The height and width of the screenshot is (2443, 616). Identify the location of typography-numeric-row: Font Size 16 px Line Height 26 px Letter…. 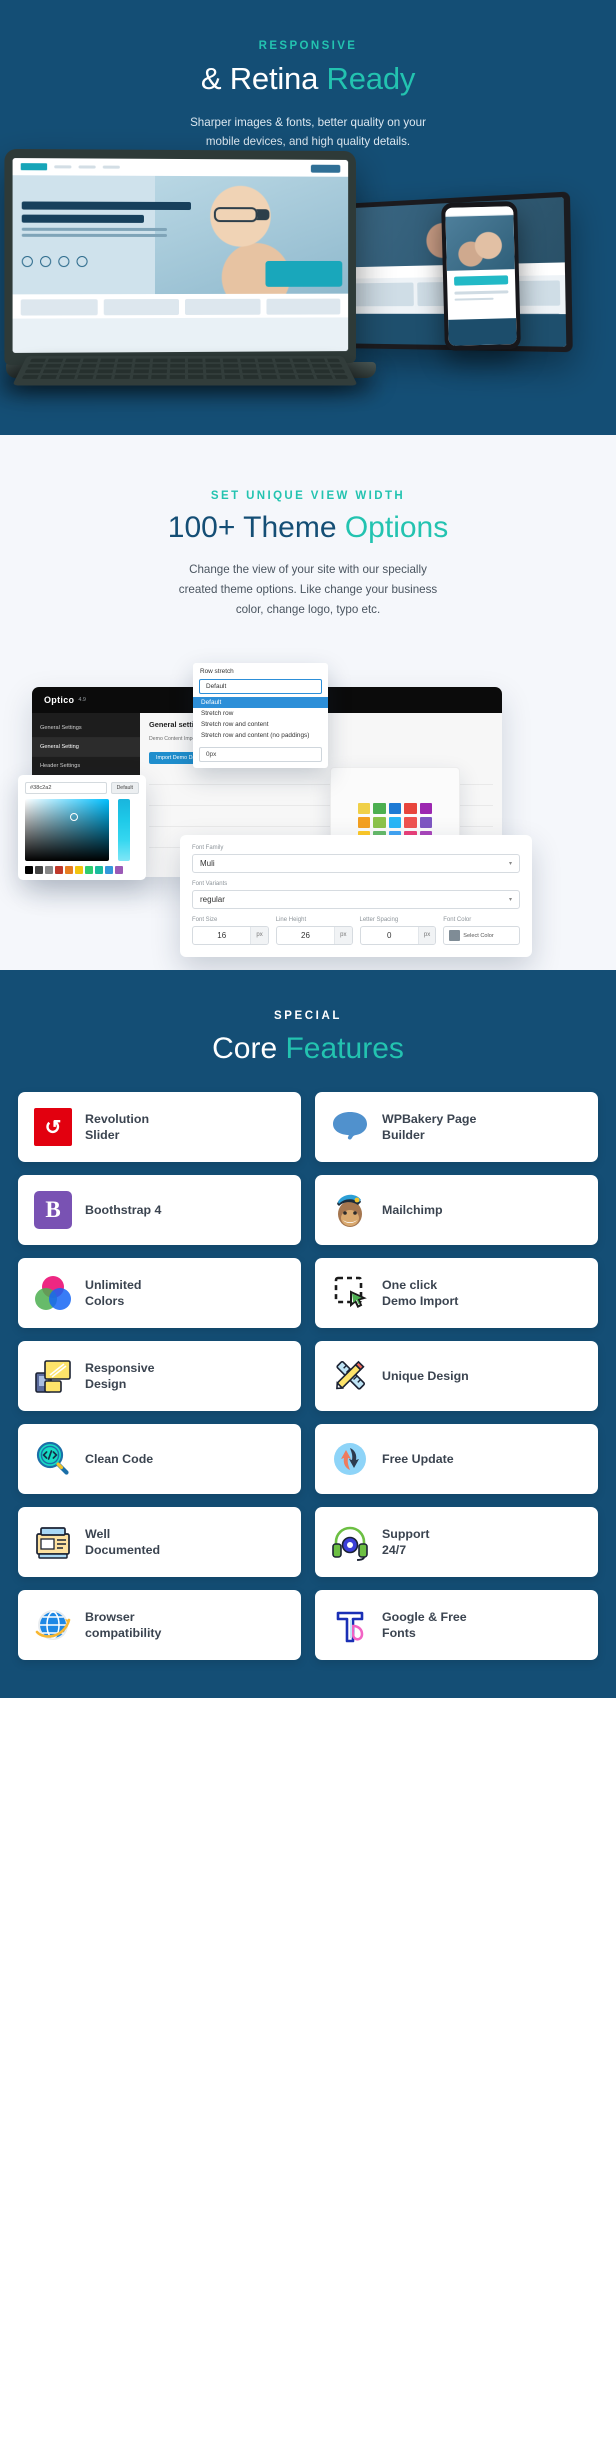
(356, 931).